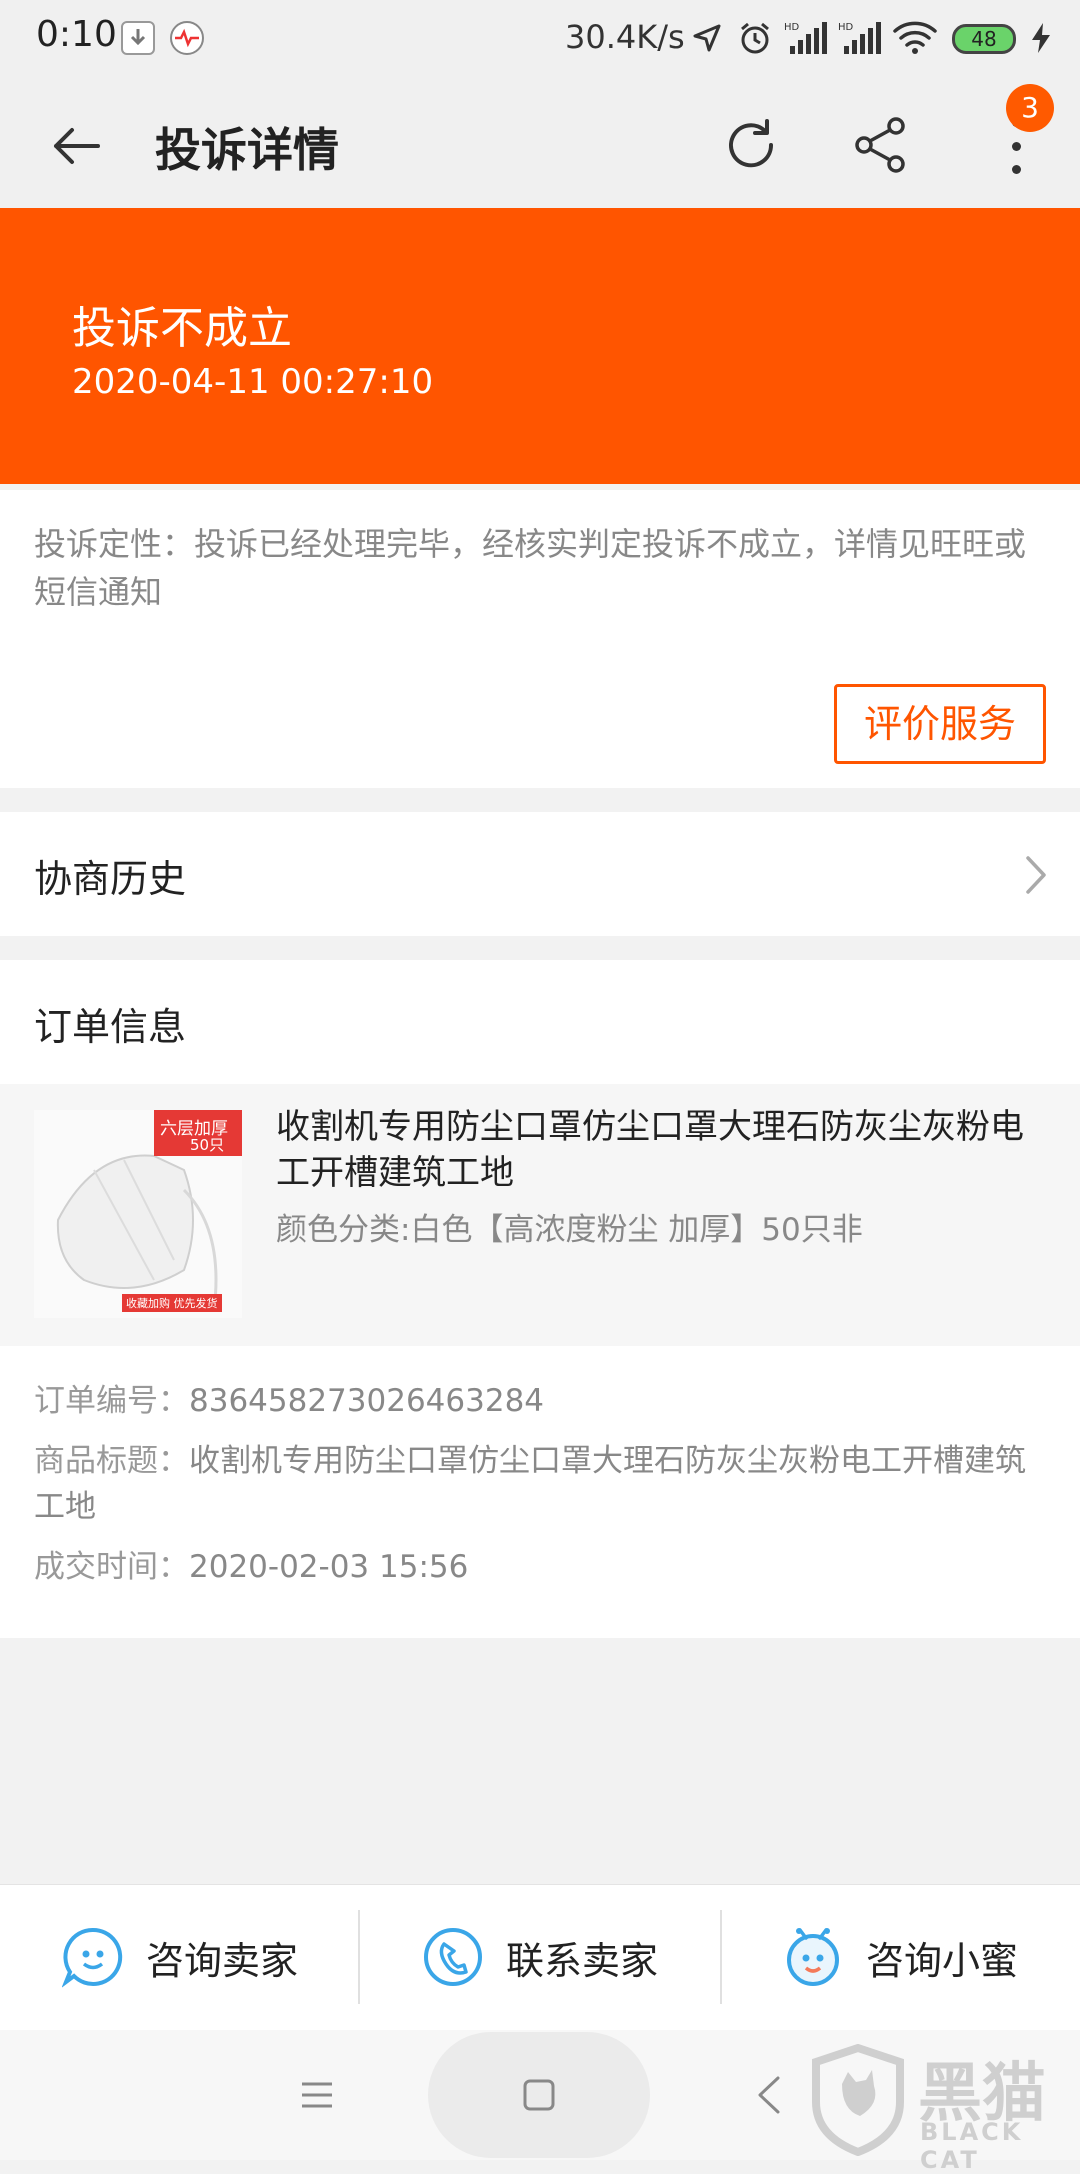 Image resolution: width=1080 pixels, height=2174 pixels. Describe the element at coordinates (569, 1230) in the screenshot. I see `product-sku: 颜色分类:白色【高浓度粉尘 加厚】50只非` at that location.